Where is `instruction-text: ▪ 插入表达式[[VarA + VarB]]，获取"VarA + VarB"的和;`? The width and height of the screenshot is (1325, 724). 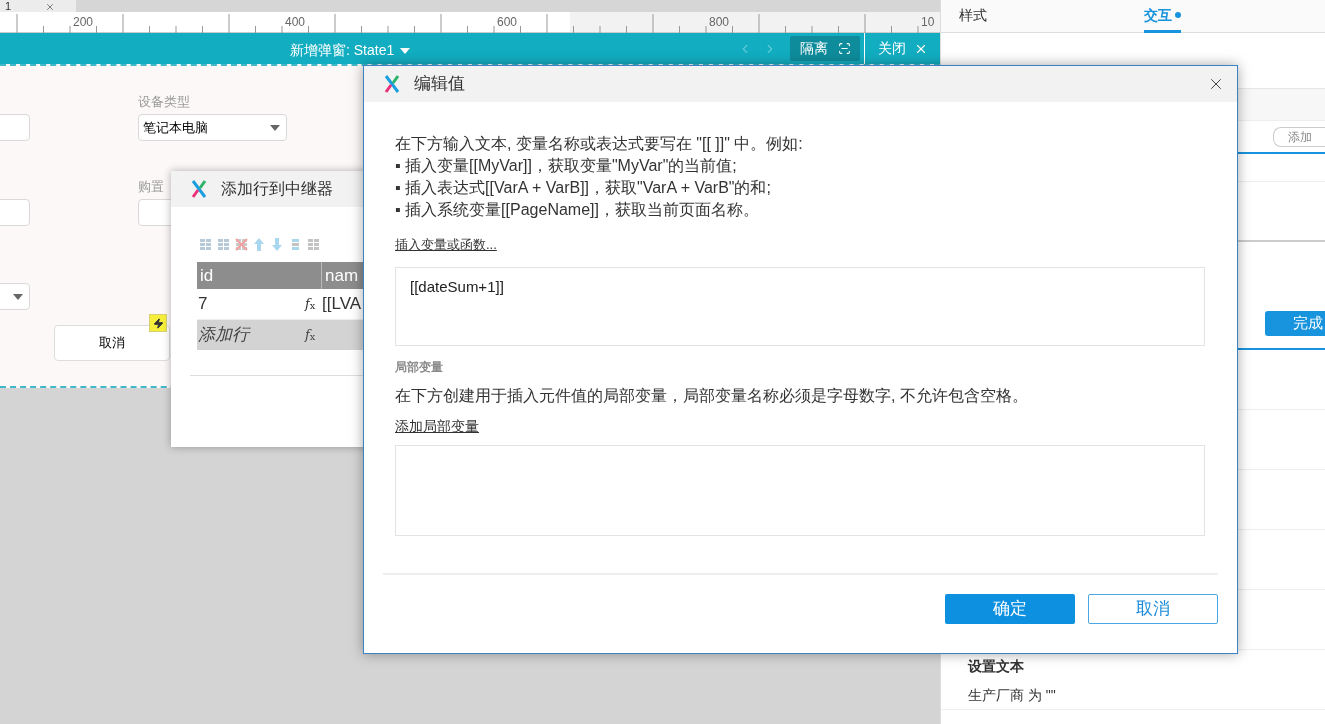
instruction-text: ▪ 插入表达式[[VarA + VarB]]，获取"VarA + VarB"的和; is located at coordinates (583, 188).